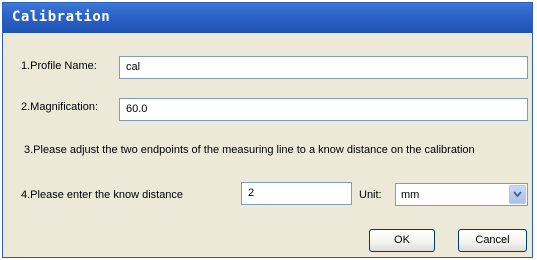 The image size is (537, 260). I want to click on profile-name-input: cal, so click(323, 67).